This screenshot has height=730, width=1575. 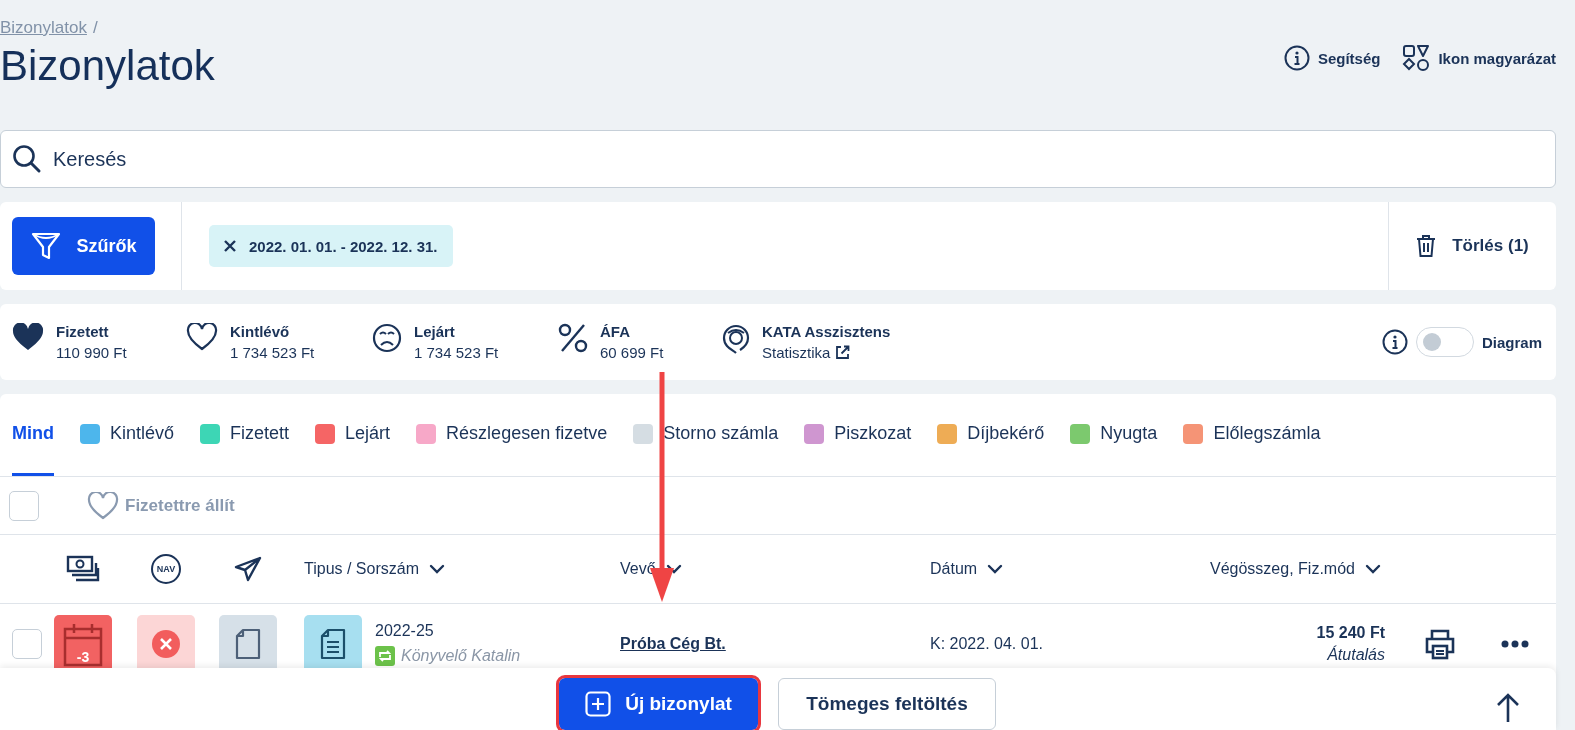 I want to click on filter-chip: 2022. 01. 01. - 2022. 12. 31., so click(x=331, y=246).